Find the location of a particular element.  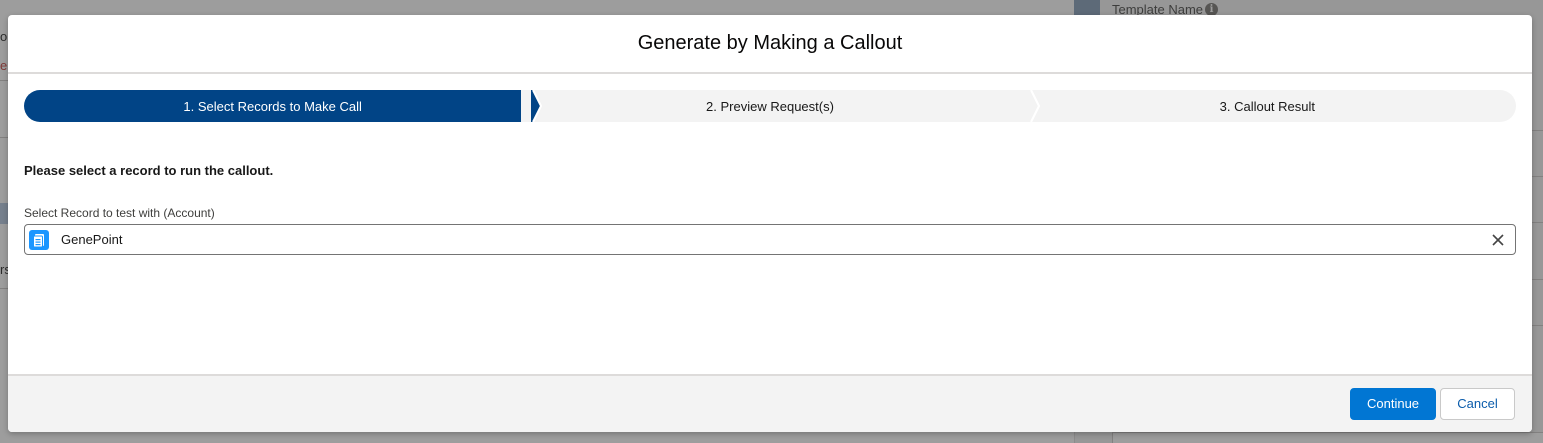

path-step-label: 3. Callout Result is located at coordinates (1267, 106).